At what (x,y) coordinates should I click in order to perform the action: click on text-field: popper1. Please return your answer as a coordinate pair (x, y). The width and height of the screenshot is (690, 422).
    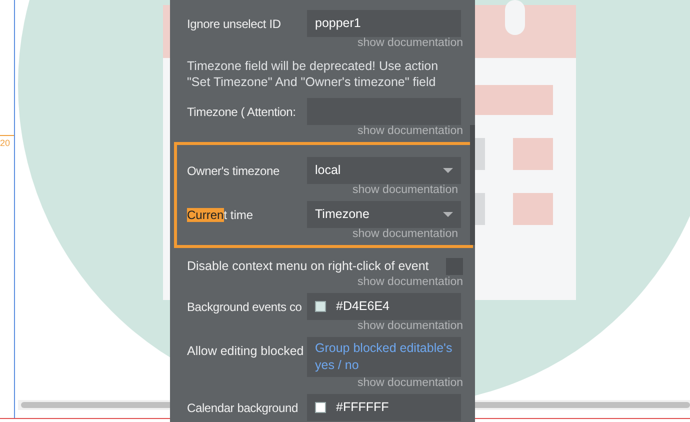
    Looking at the image, I should click on (384, 23).